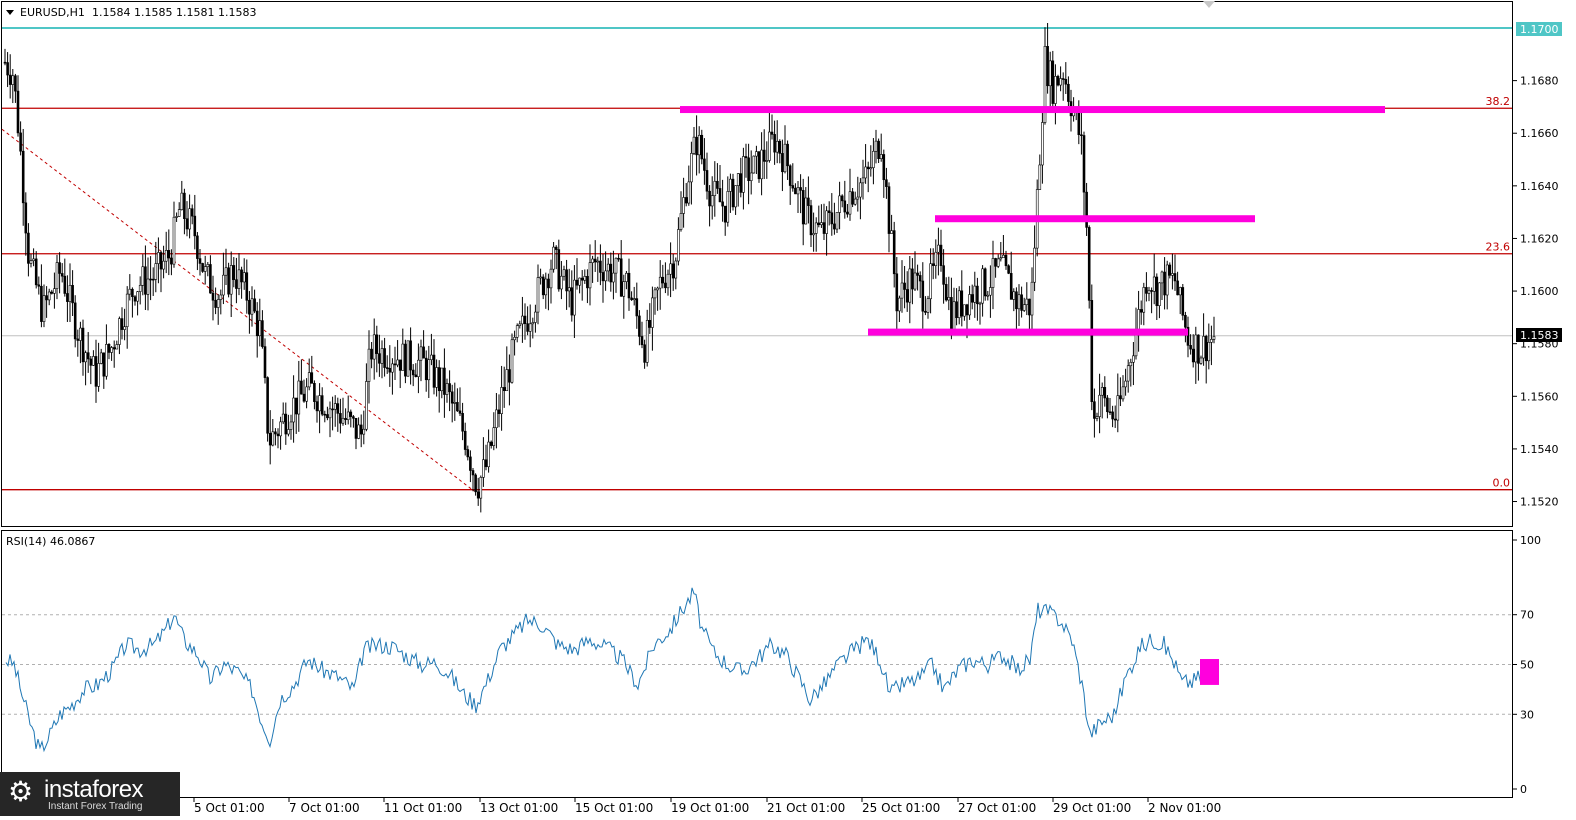 This screenshot has width=1576, height=820. What do you see at coordinates (1539, 81) in the screenshot?
I see `price-tick-label: 1.1680` at bounding box center [1539, 81].